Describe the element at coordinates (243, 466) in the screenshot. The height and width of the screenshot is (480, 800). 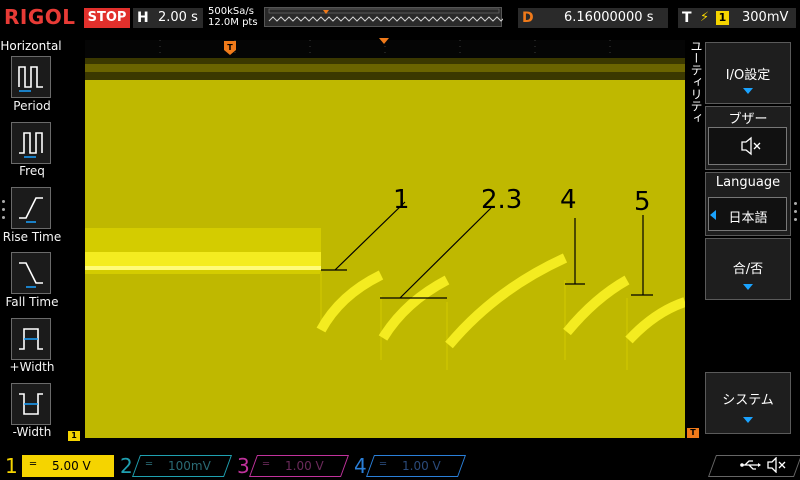
I see `channel3-number: 3` at that location.